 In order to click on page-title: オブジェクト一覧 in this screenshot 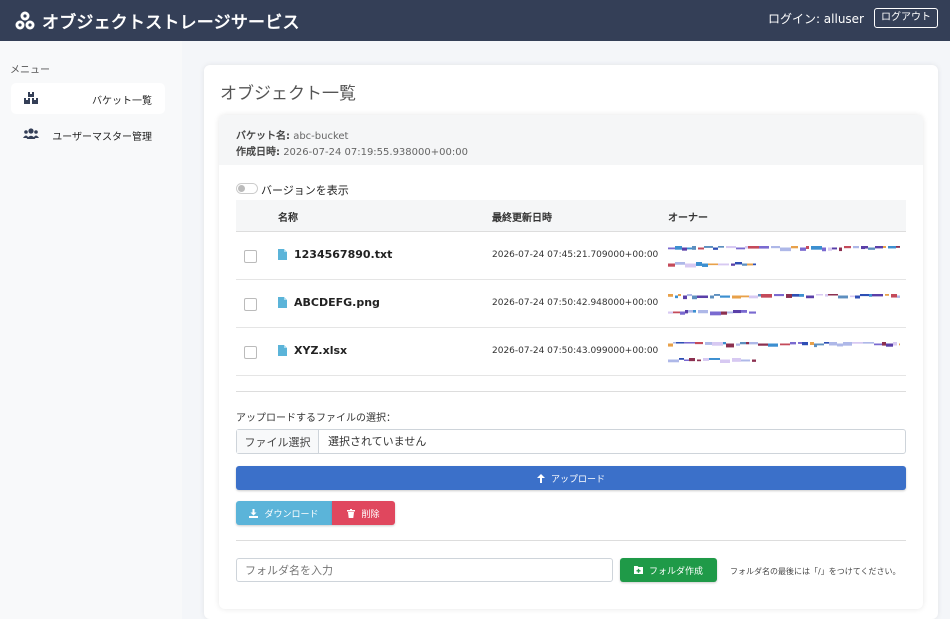, I will do `click(288, 94)`.